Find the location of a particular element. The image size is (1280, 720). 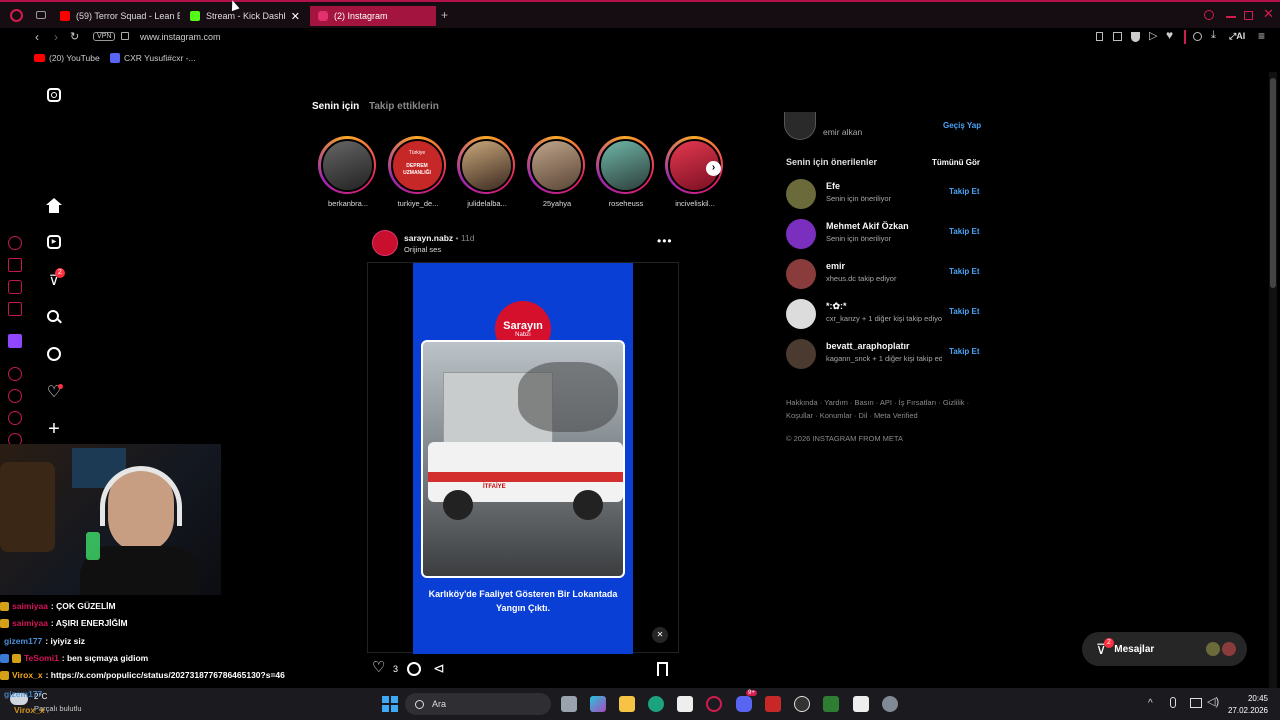

sidebar-mail-icon is located at coordinates (15, 309).